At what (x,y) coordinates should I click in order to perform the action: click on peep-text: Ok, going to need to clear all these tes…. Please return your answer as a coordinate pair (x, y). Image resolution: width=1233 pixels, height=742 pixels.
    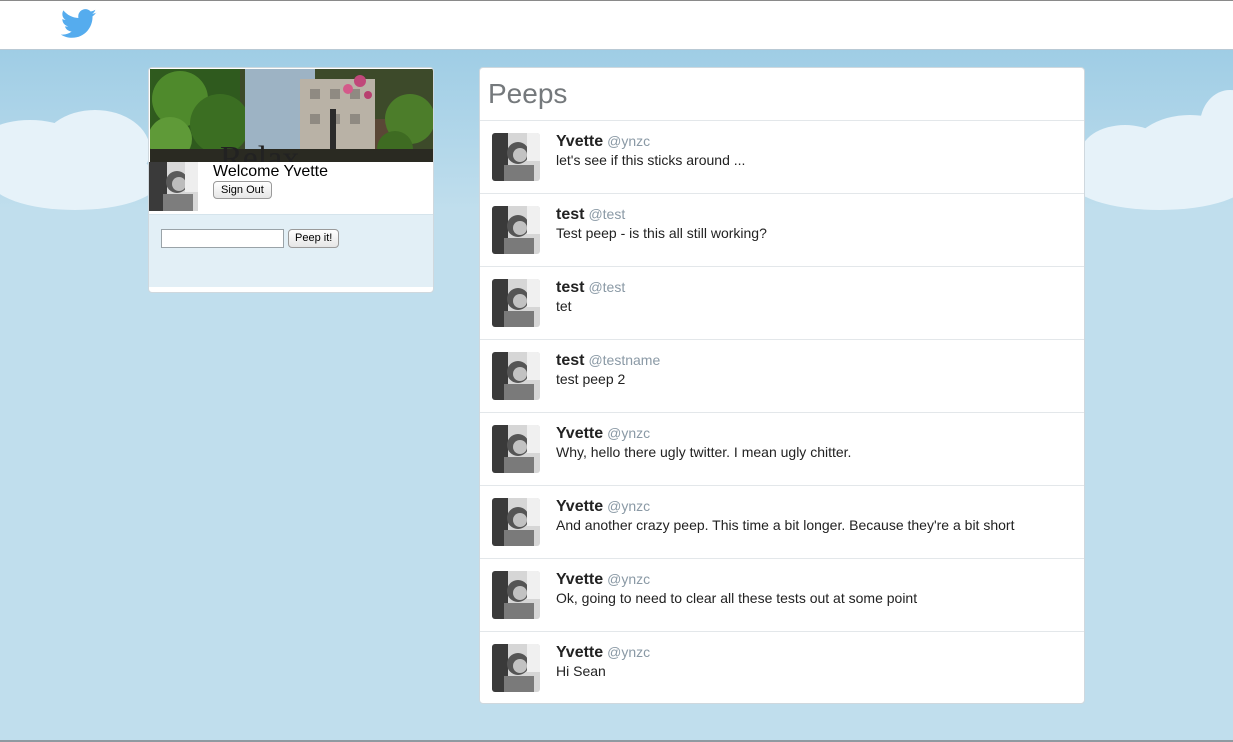
    Looking at the image, I should click on (737, 598).